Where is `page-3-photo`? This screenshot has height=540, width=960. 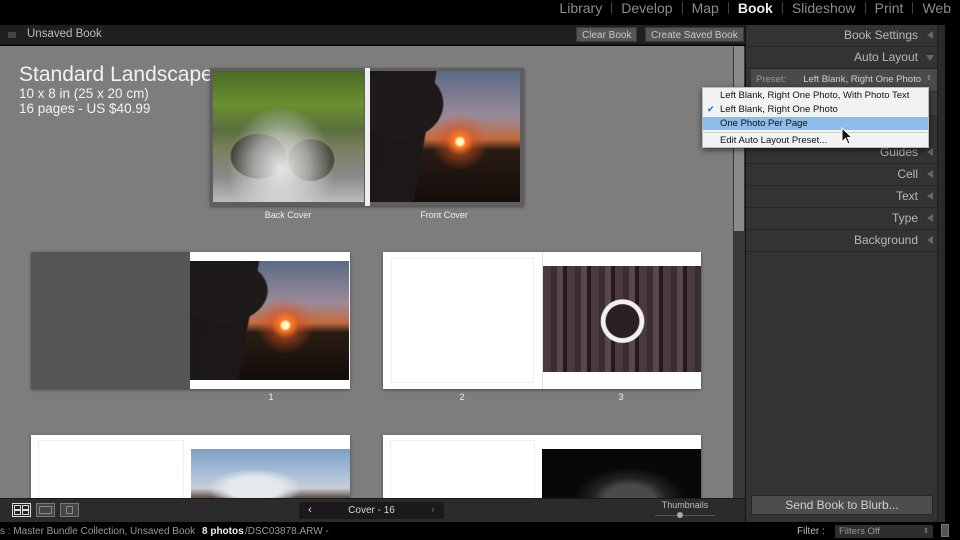 page-3-photo is located at coordinates (622, 319).